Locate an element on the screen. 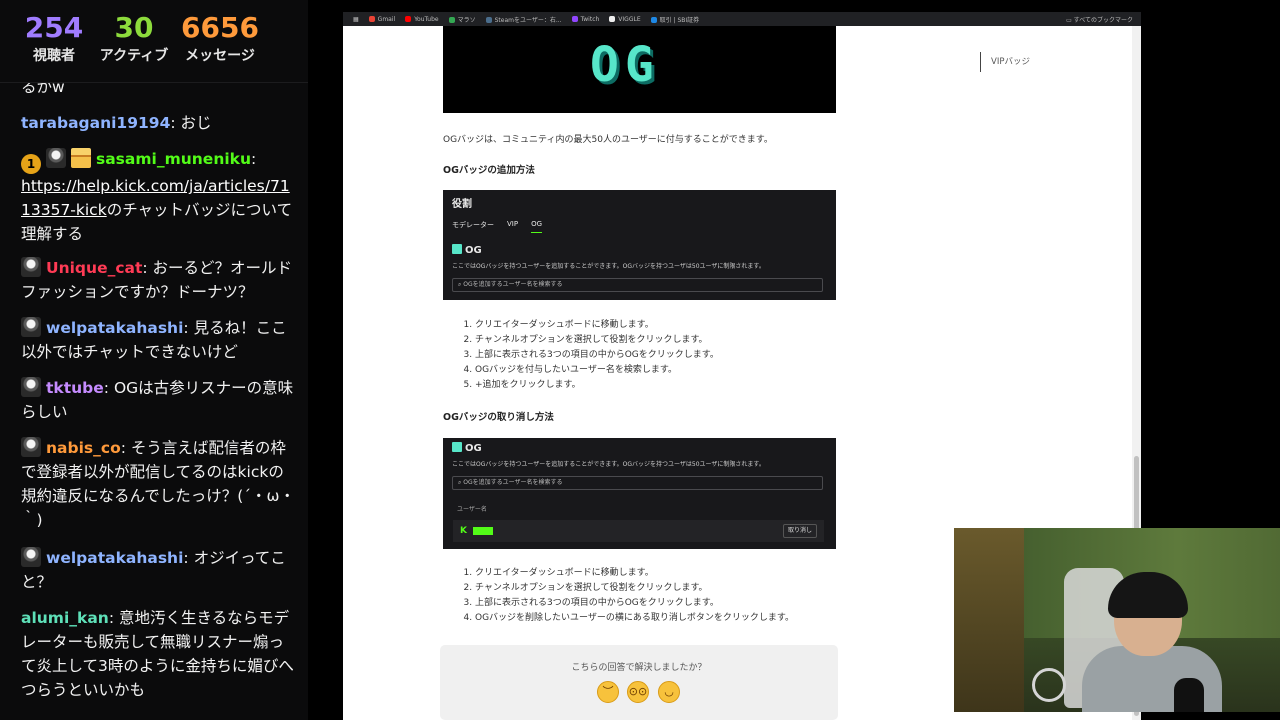 The image size is (1280, 720). folder-icon: ▭ is located at coordinates (1070, 20).